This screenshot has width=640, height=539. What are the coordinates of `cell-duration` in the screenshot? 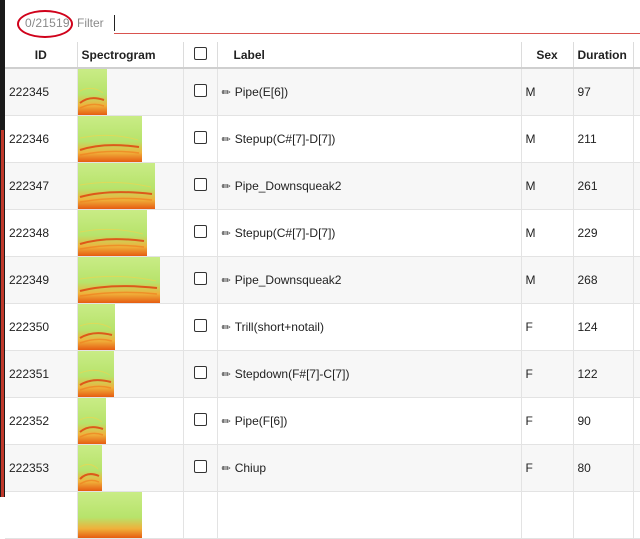 It's located at (603, 515).